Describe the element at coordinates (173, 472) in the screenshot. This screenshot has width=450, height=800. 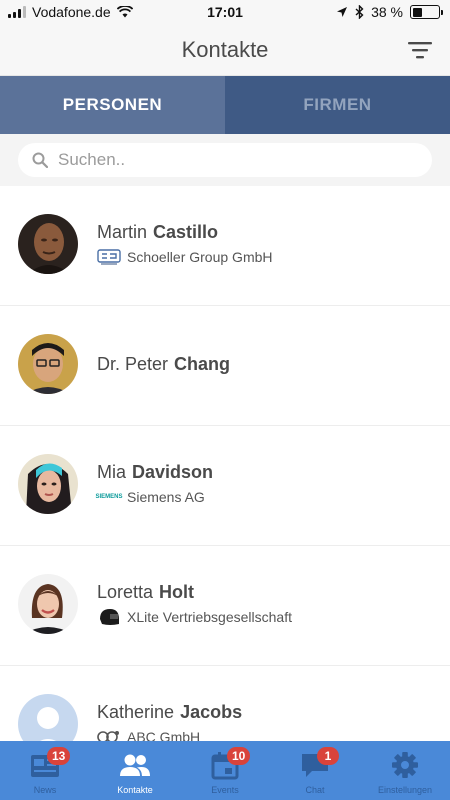
I see `last-name: Davidson` at that location.